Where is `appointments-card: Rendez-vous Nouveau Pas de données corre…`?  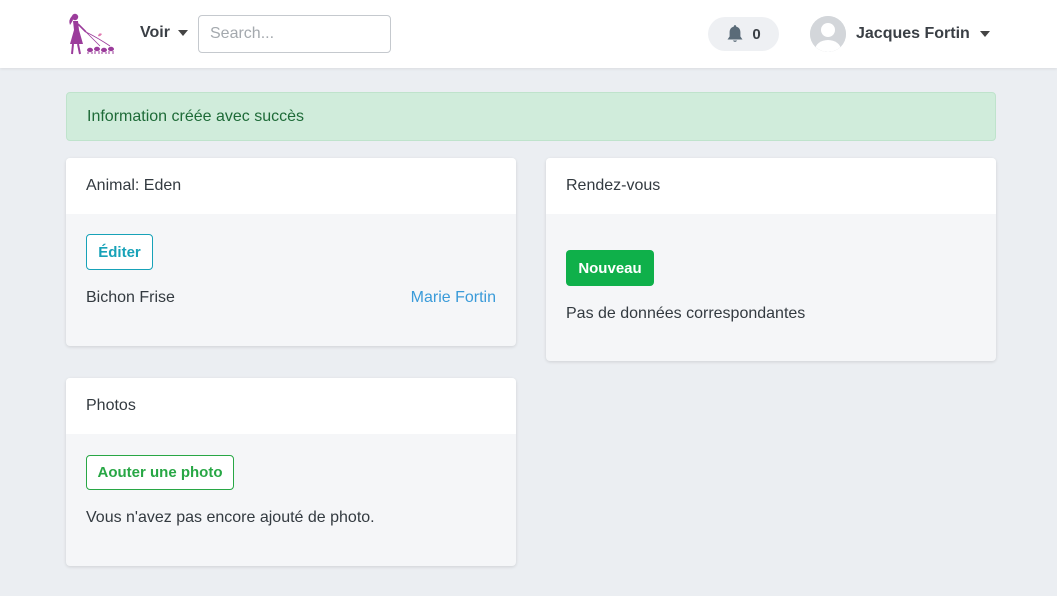
appointments-card: Rendez-vous Nouveau Pas de données corre… is located at coordinates (771, 259).